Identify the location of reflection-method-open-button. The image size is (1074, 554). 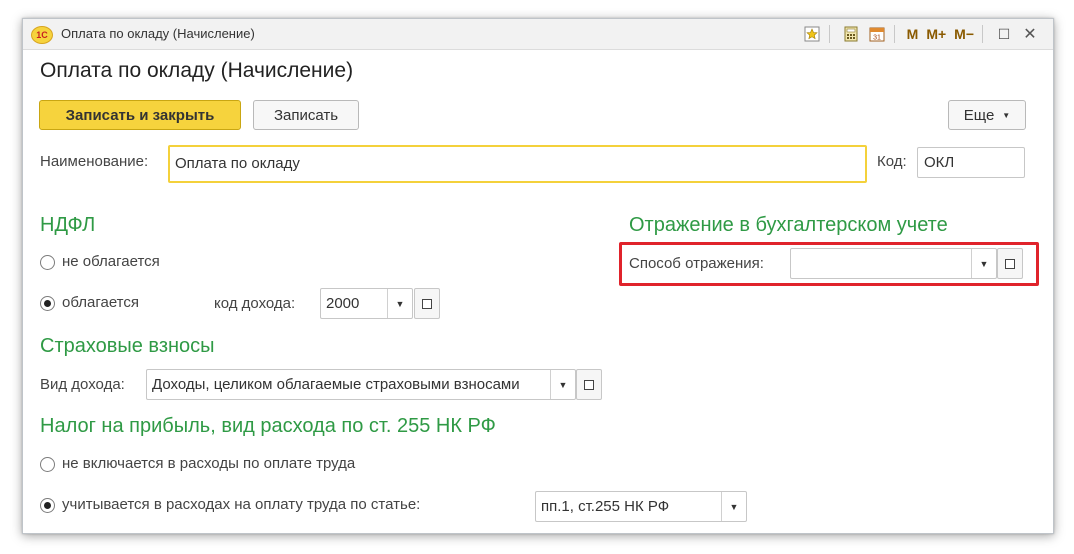
(1010, 263).